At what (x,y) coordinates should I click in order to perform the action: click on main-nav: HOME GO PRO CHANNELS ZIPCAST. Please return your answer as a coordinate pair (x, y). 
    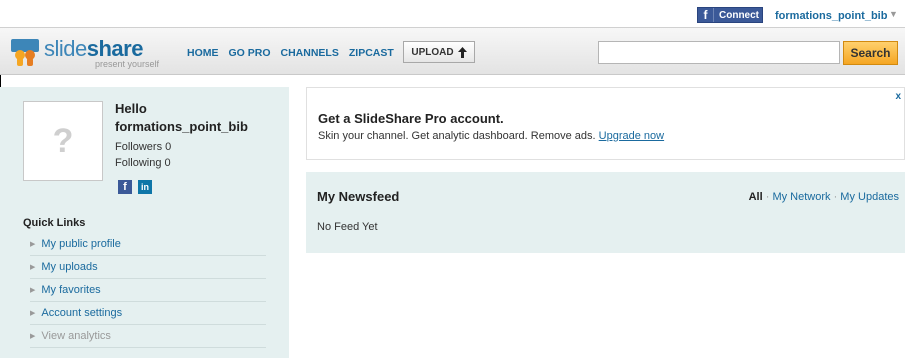
    Looking at the image, I should click on (290, 53).